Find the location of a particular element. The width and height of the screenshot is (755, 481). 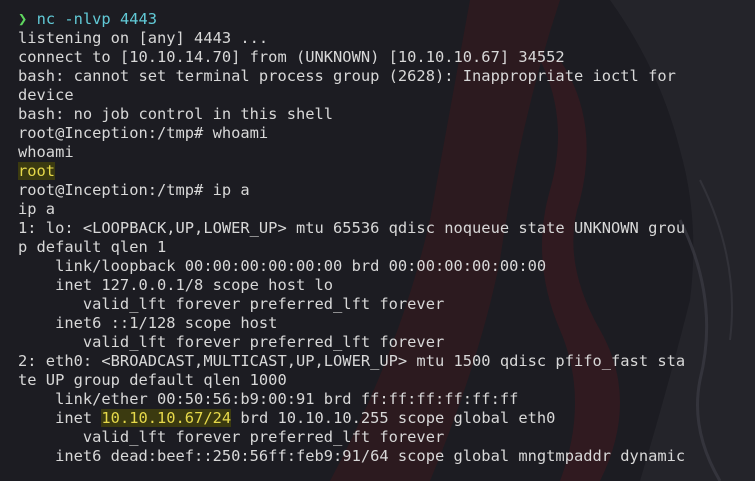

output-line: te UP group default qlen 1000 is located at coordinates (152, 380).